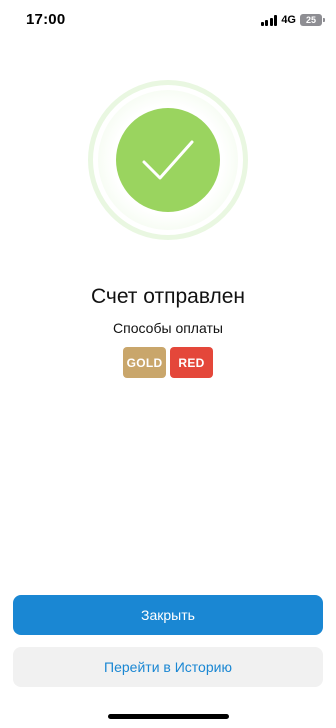  I want to click on battery-level: 25, so click(310, 20).